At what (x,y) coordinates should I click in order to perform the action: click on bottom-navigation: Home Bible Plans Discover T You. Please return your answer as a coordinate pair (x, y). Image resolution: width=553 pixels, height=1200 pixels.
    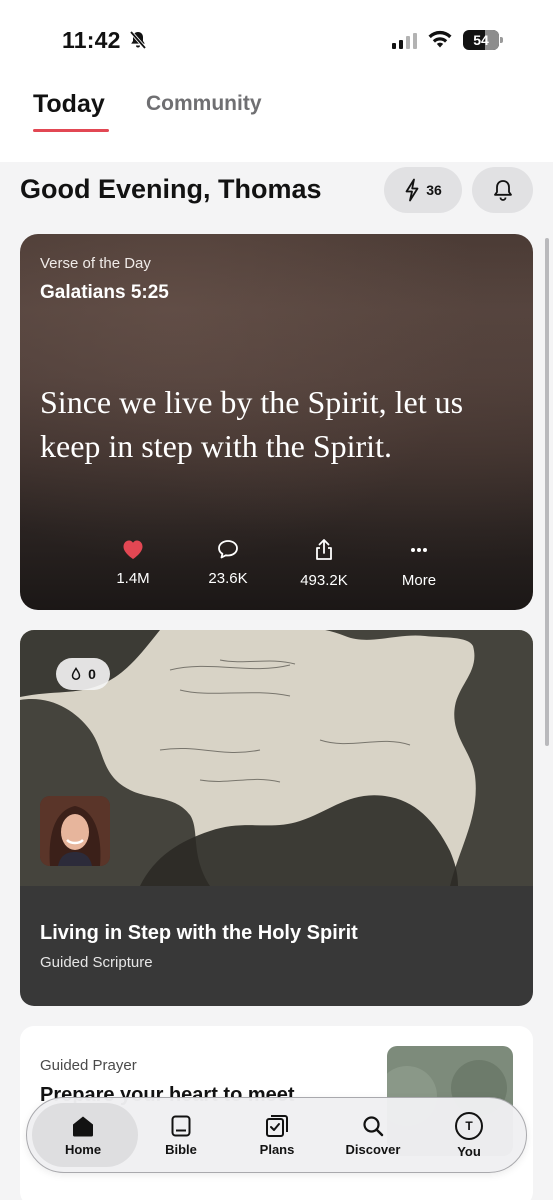
    Looking at the image, I should click on (276, 1135).